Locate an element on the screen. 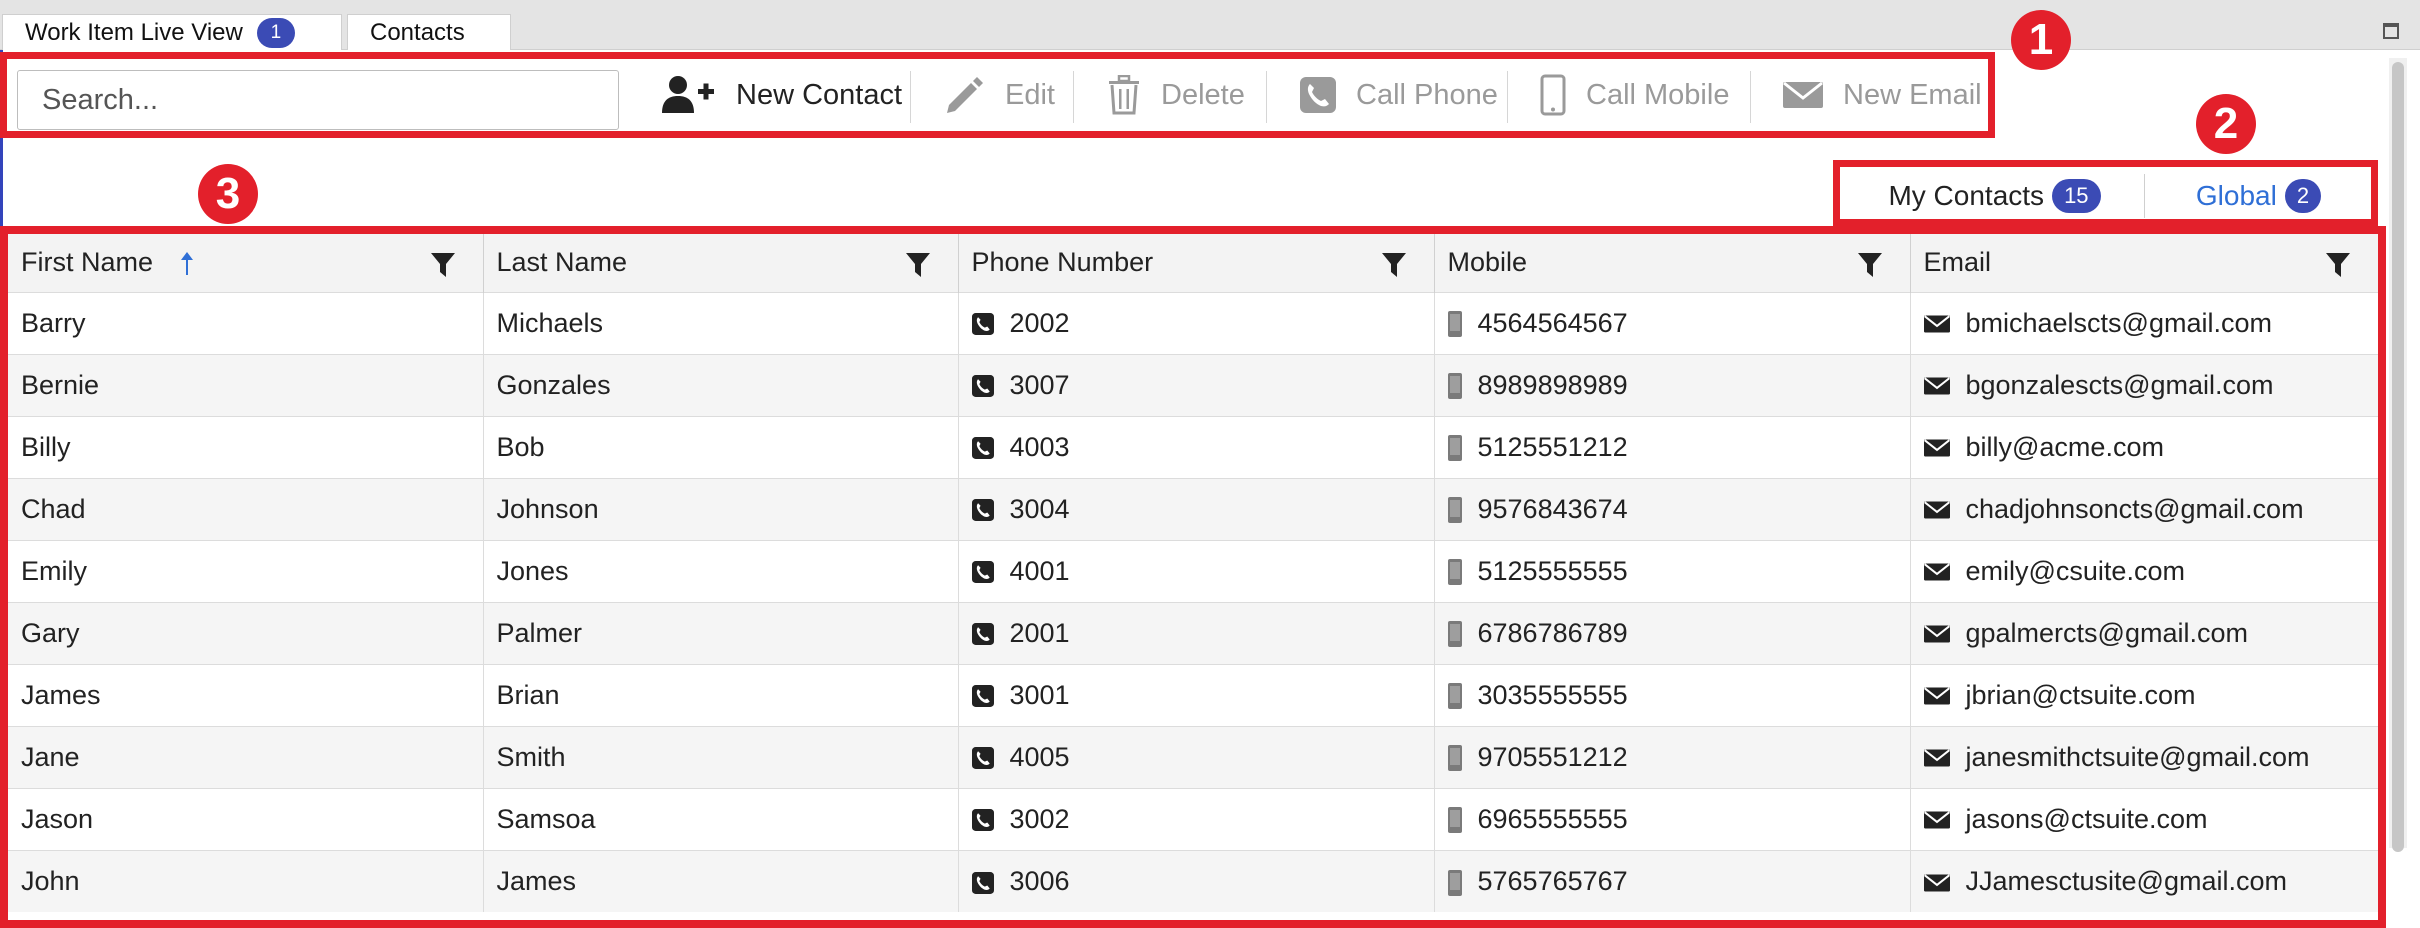 The height and width of the screenshot is (928, 2420). first-name-cell: Emily is located at coordinates (246, 570).